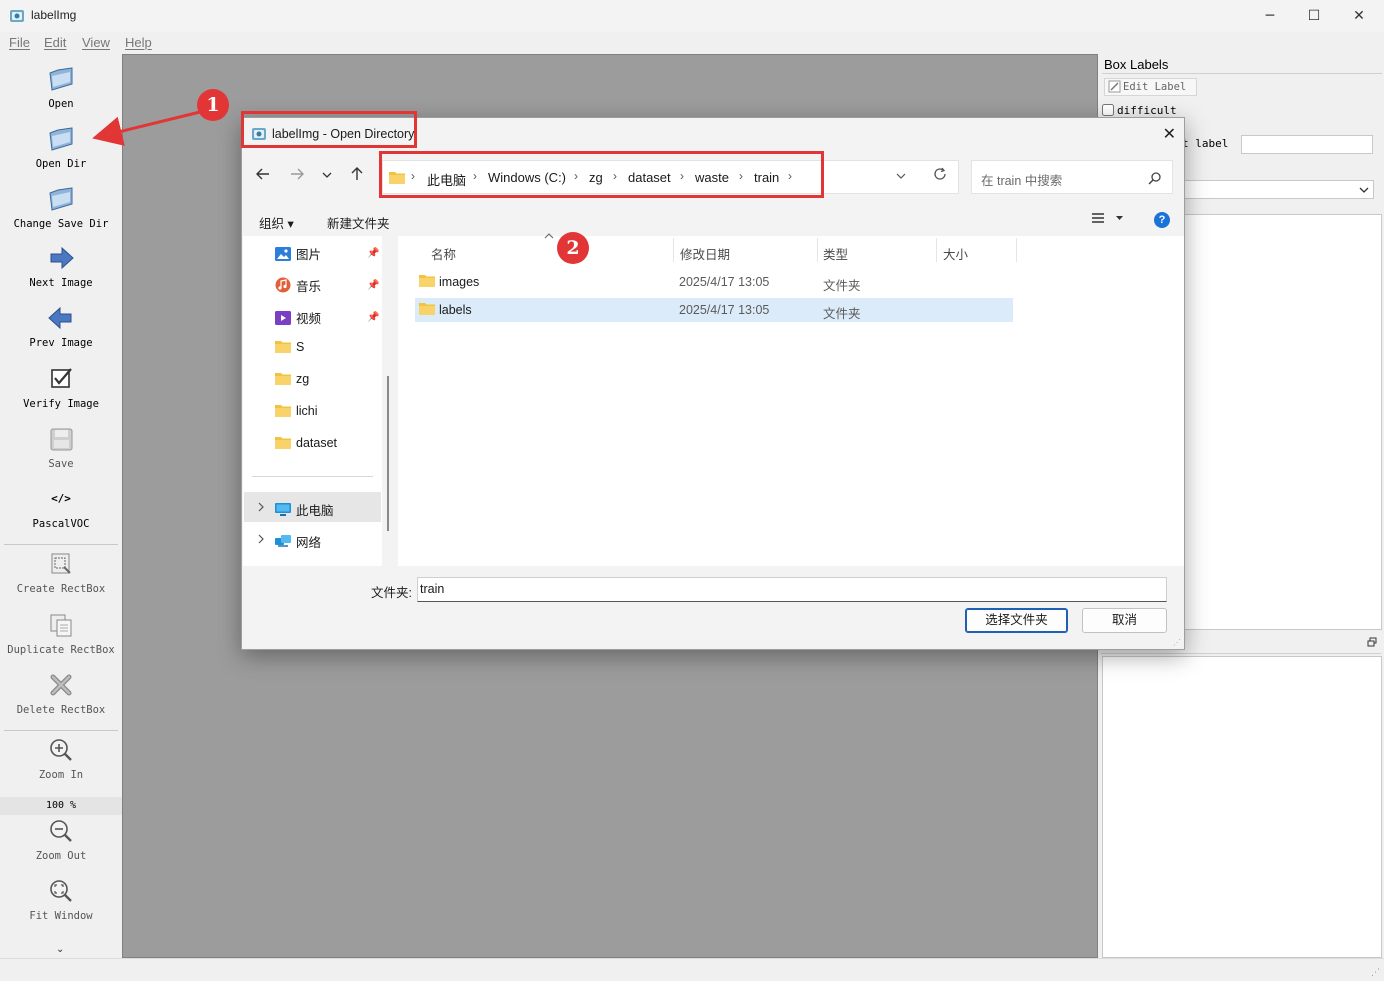 This screenshot has height=981, width=1384. Describe the element at coordinates (692, 969) in the screenshot. I see `status-bar: ⋰` at that location.